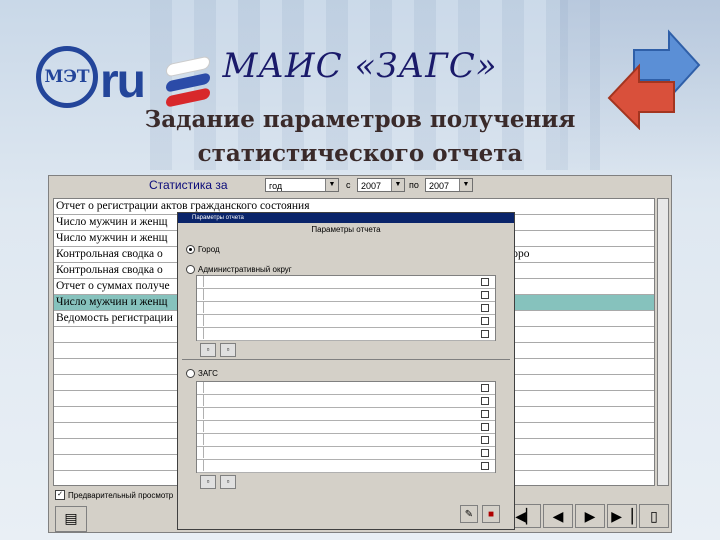 Image resolution: width=720 pixels, height=540 pixels. What do you see at coordinates (622, 516) in the screenshot?
I see `last-record-icon: ▶▕` at bounding box center [622, 516].